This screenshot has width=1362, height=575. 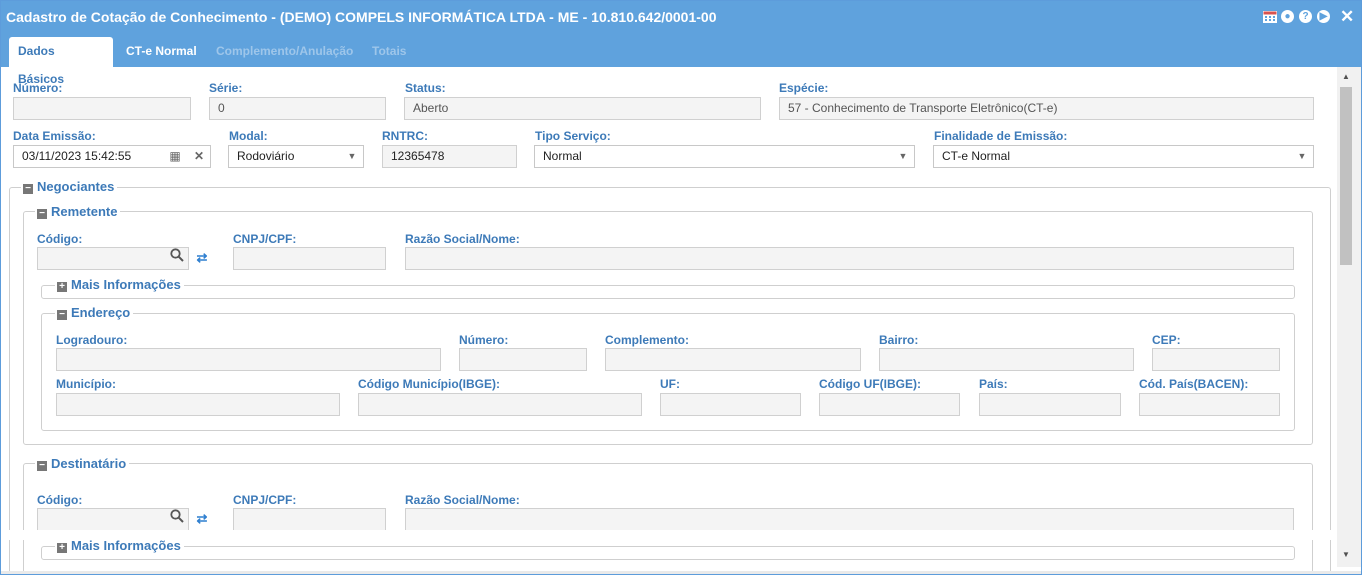 What do you see at coordinates (1323, 16) in the screenshot?
I see `play-icon: ▶` at bounding box center [1323, 16].